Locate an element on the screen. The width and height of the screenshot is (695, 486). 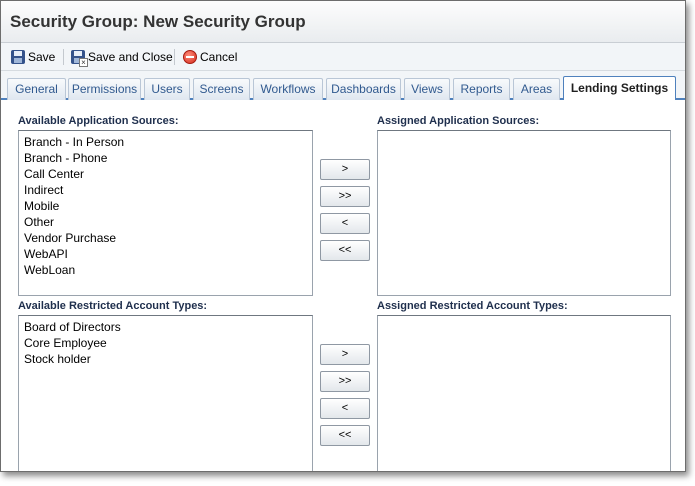
list-item: Indirect is located at coordinates (165, 190).